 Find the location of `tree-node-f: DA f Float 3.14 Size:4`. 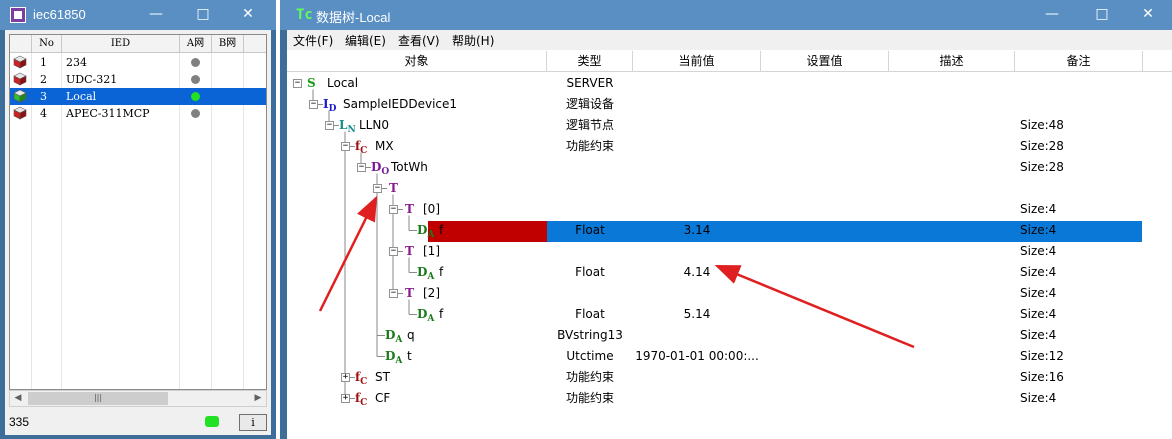

tree-node-f: DA f Float 3.14 Size:4 is located at coordinates (729, 230).